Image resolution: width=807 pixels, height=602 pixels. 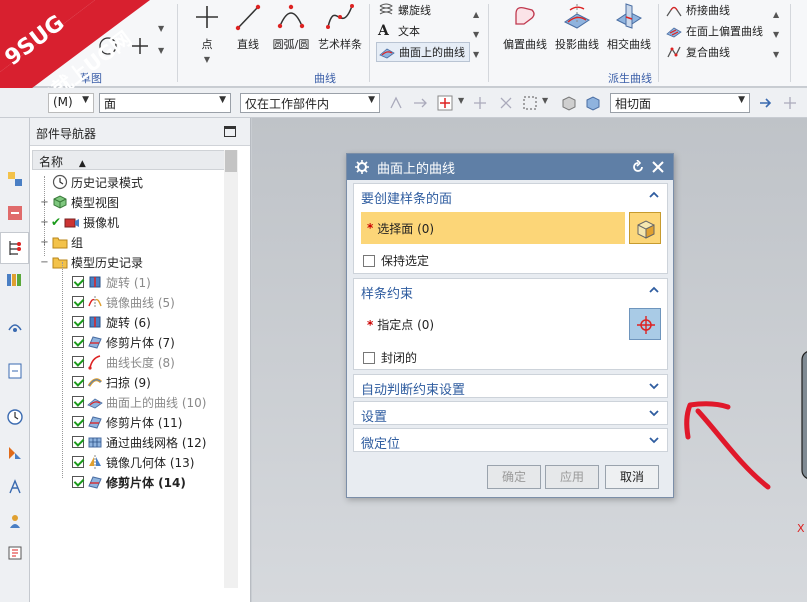 What do you see at coordinates (577, 27) in the screenshot?
I see `project-curve-button: 投影曲线` at bounding box center [577, 27].